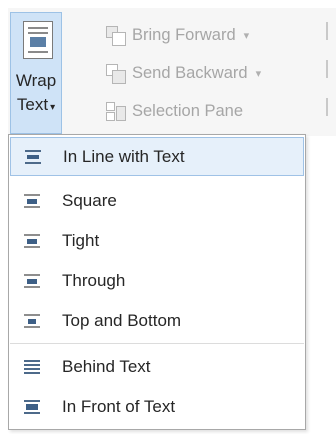 This screenshot has height=434, width=336. I want to click on menu-item-label: Through, so click(94, 280).